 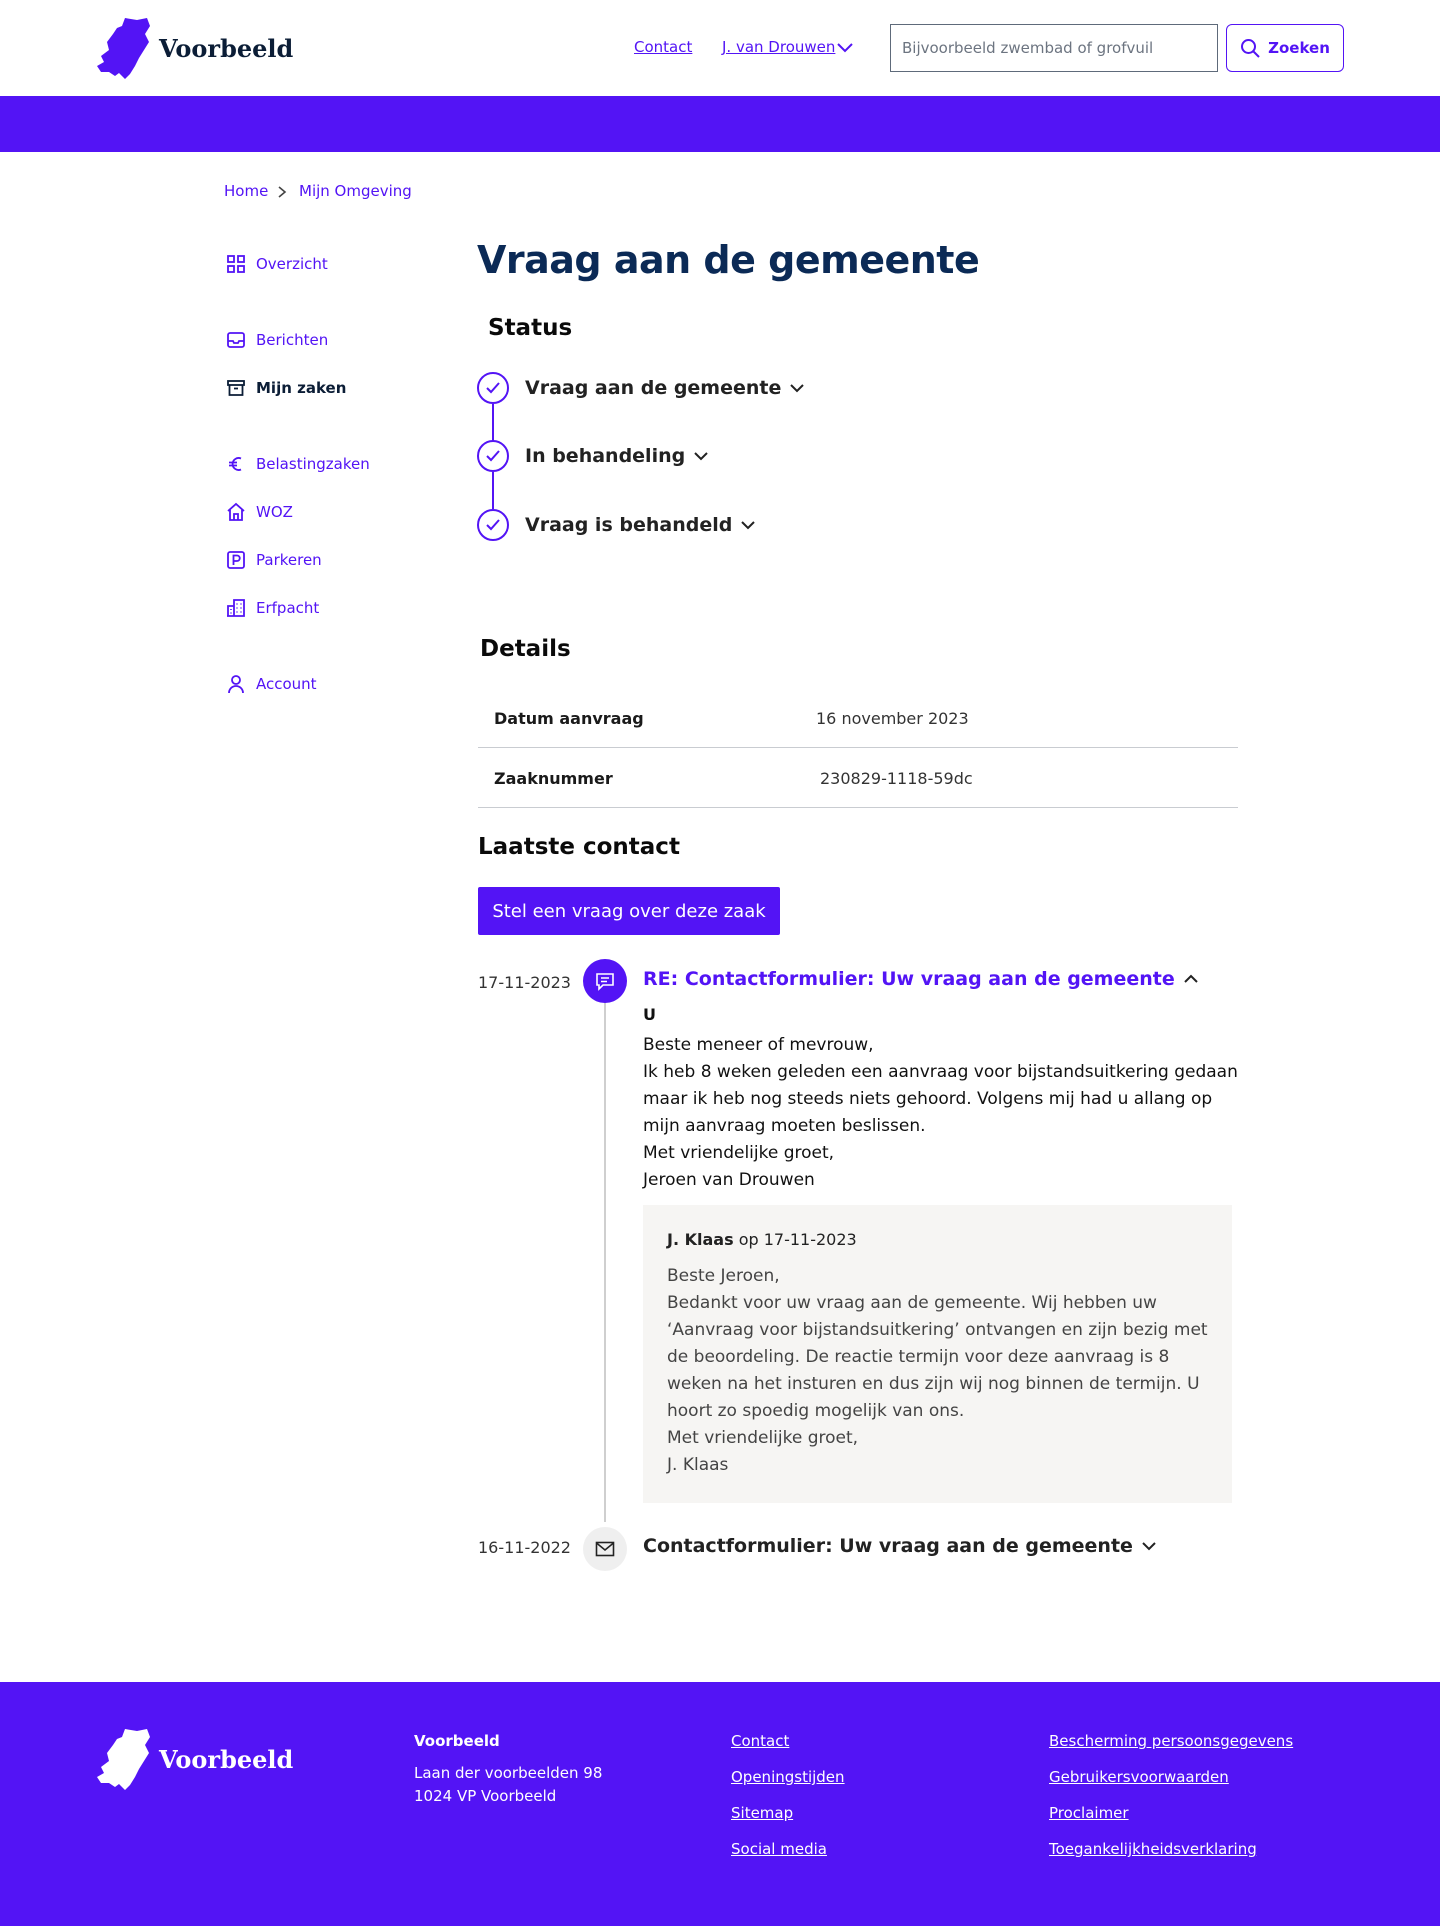 I want to click on footer-logo: Voorbeeld, so click(x=194, y=1759).